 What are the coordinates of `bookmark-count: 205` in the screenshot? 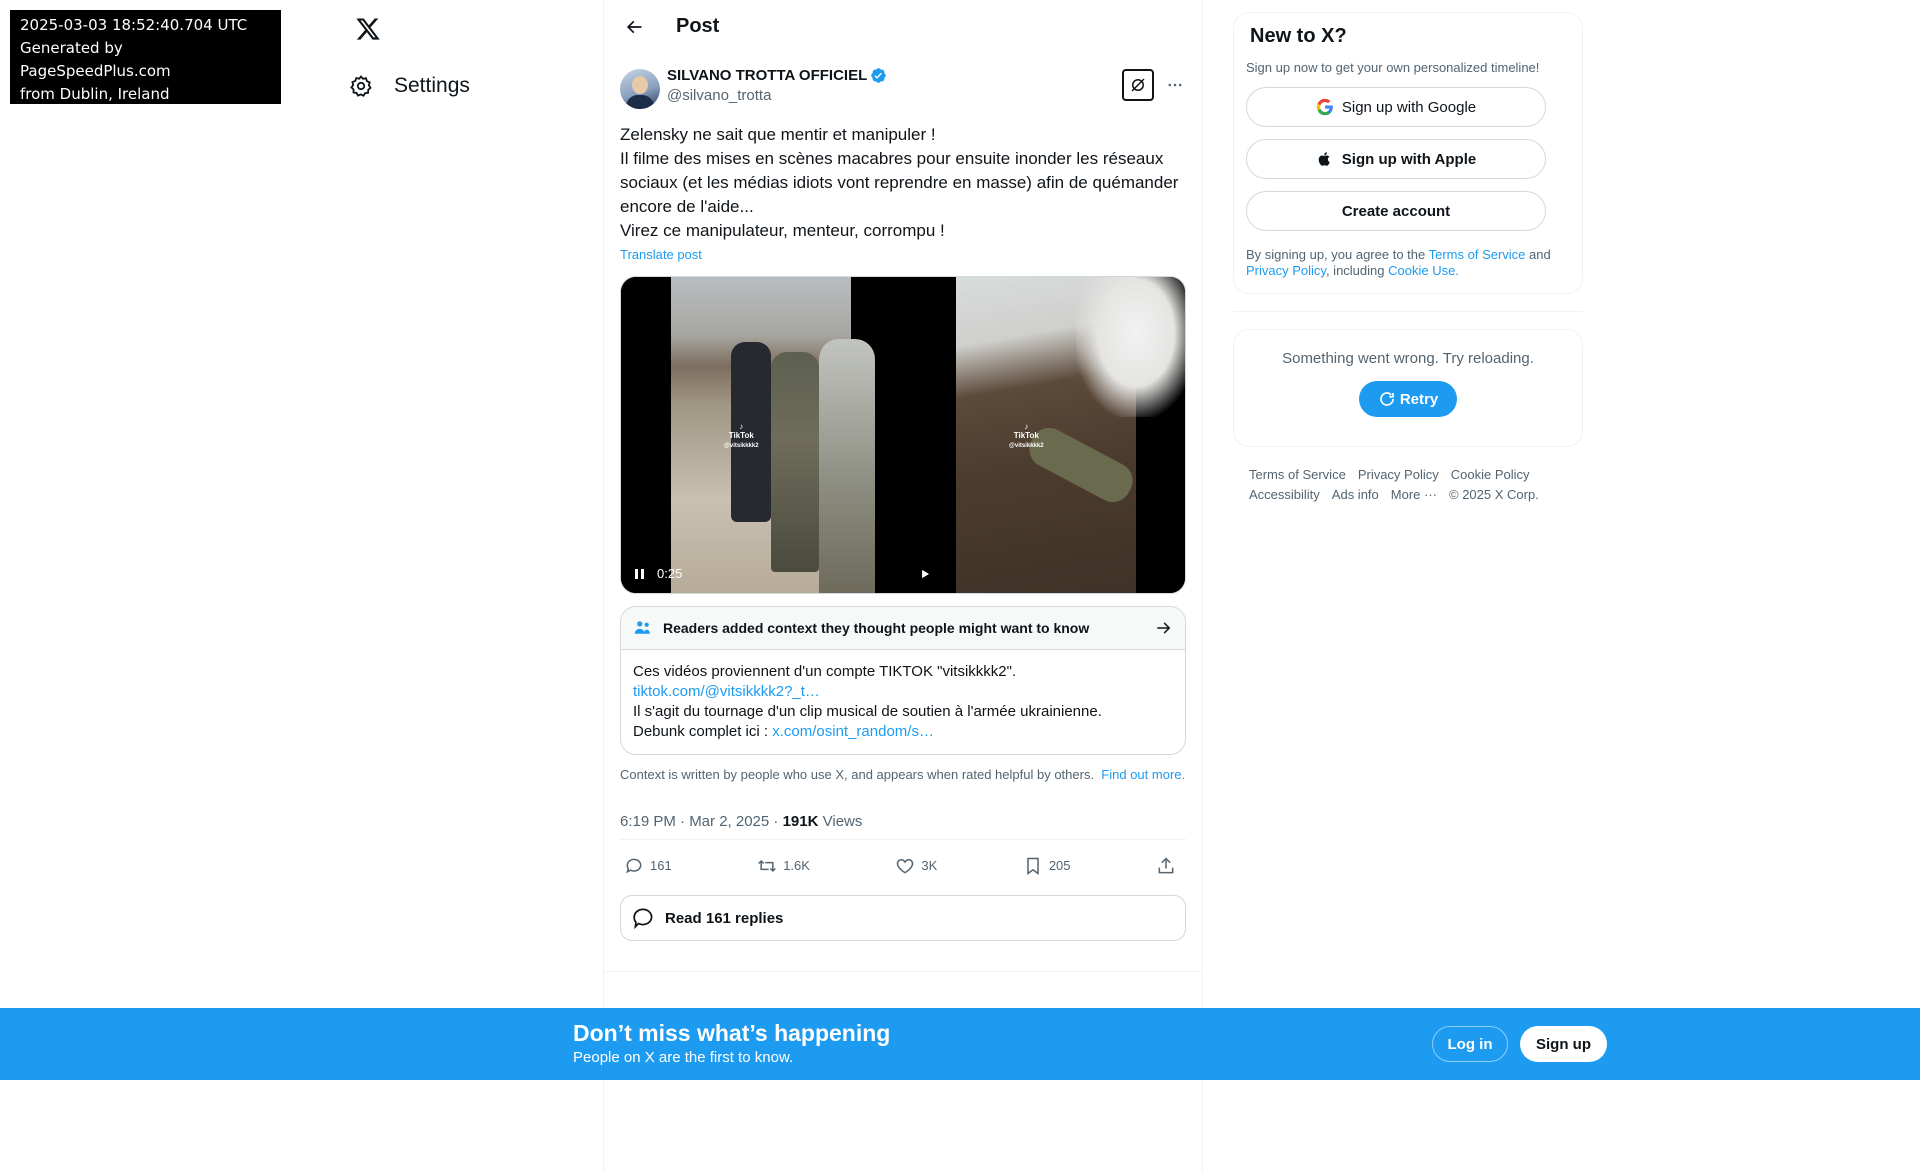 It's located at (1059, 865).